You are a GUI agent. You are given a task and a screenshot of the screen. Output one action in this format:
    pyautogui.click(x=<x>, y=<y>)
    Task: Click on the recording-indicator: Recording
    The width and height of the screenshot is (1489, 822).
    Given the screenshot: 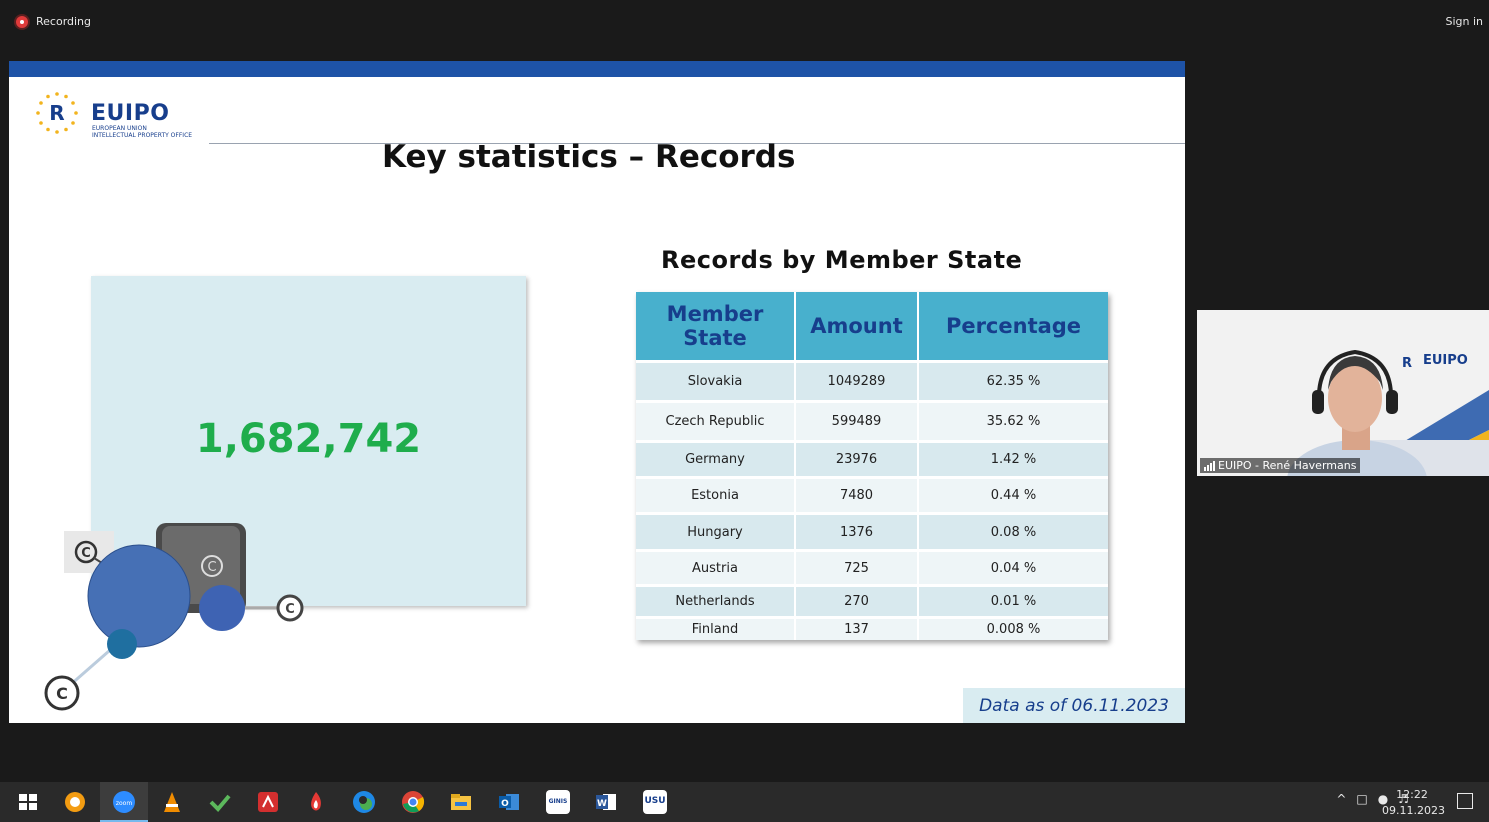 What is the action you would take?
    pyautogui.click(x=53, y=21)
    